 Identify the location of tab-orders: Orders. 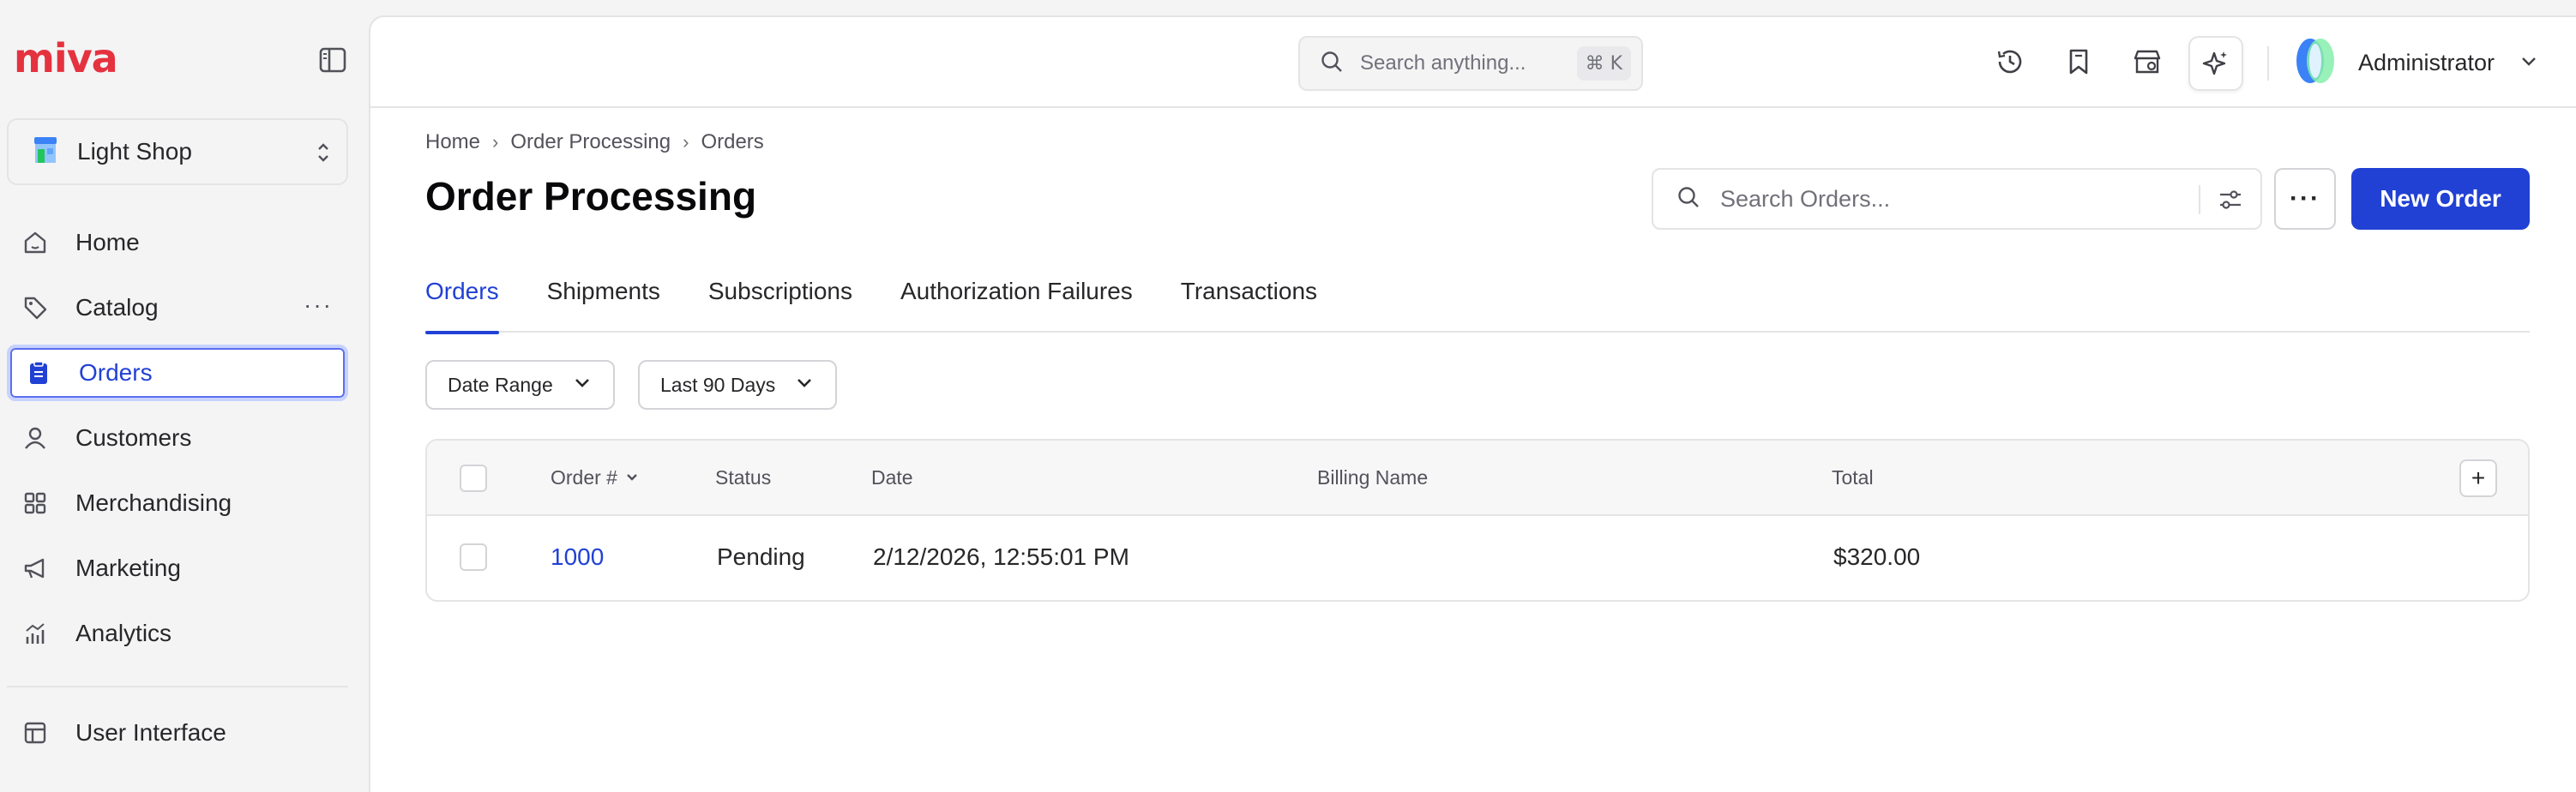
(462, 304).